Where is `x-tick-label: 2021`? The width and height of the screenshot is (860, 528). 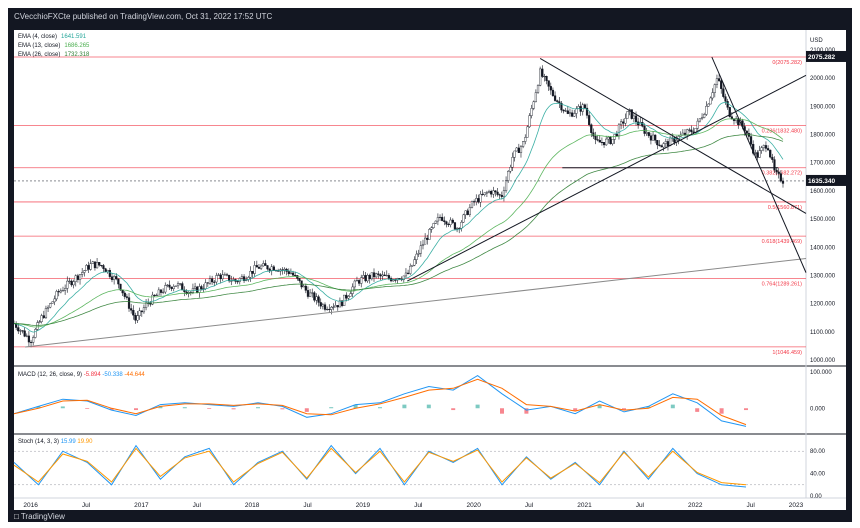 x-tick-label: 2021 is located at coordinates (584, 505).